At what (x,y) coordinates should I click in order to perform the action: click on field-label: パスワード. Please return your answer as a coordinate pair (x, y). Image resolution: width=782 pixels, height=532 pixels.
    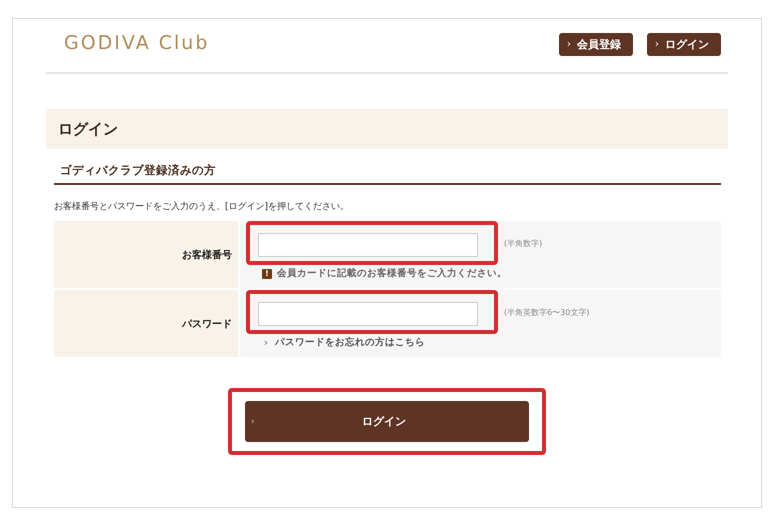
    Looking at the image, I should click on (146, 323).